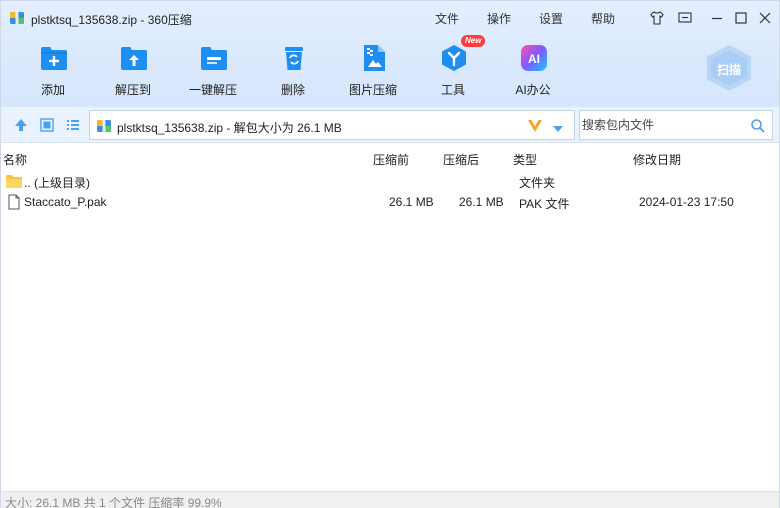 Image resolution: width=780 pixels, height=508 pixels. Describe the element at coordinates (657, 18) in the screenshot. I see `skin-shirt-icon` at that location.